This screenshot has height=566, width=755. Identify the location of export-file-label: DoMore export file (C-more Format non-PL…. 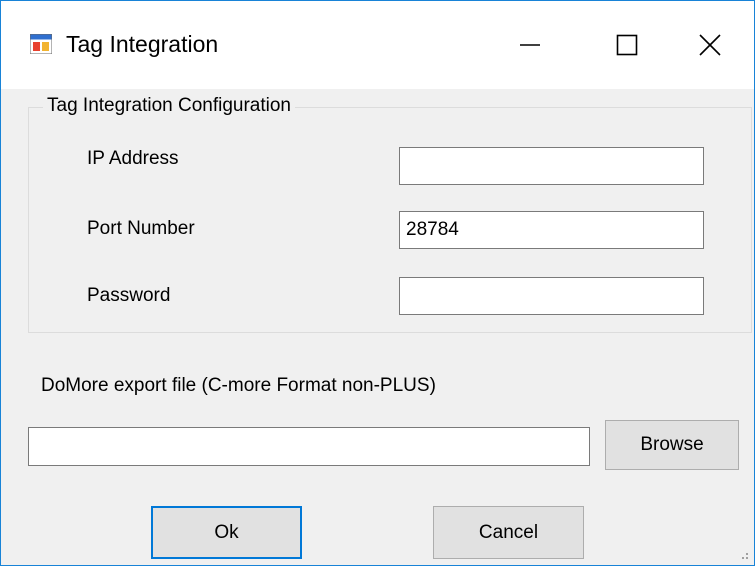
(238, 385).